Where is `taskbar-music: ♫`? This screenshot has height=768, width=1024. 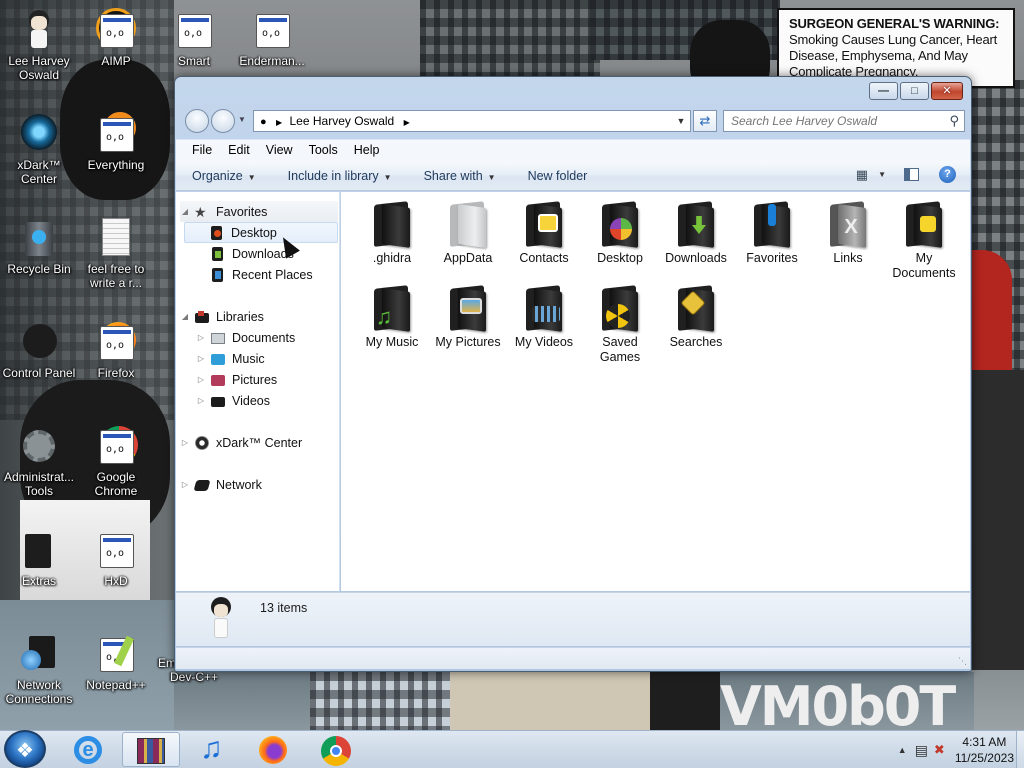
taskbar-music: ♫ is located at coordinates (213, 749).